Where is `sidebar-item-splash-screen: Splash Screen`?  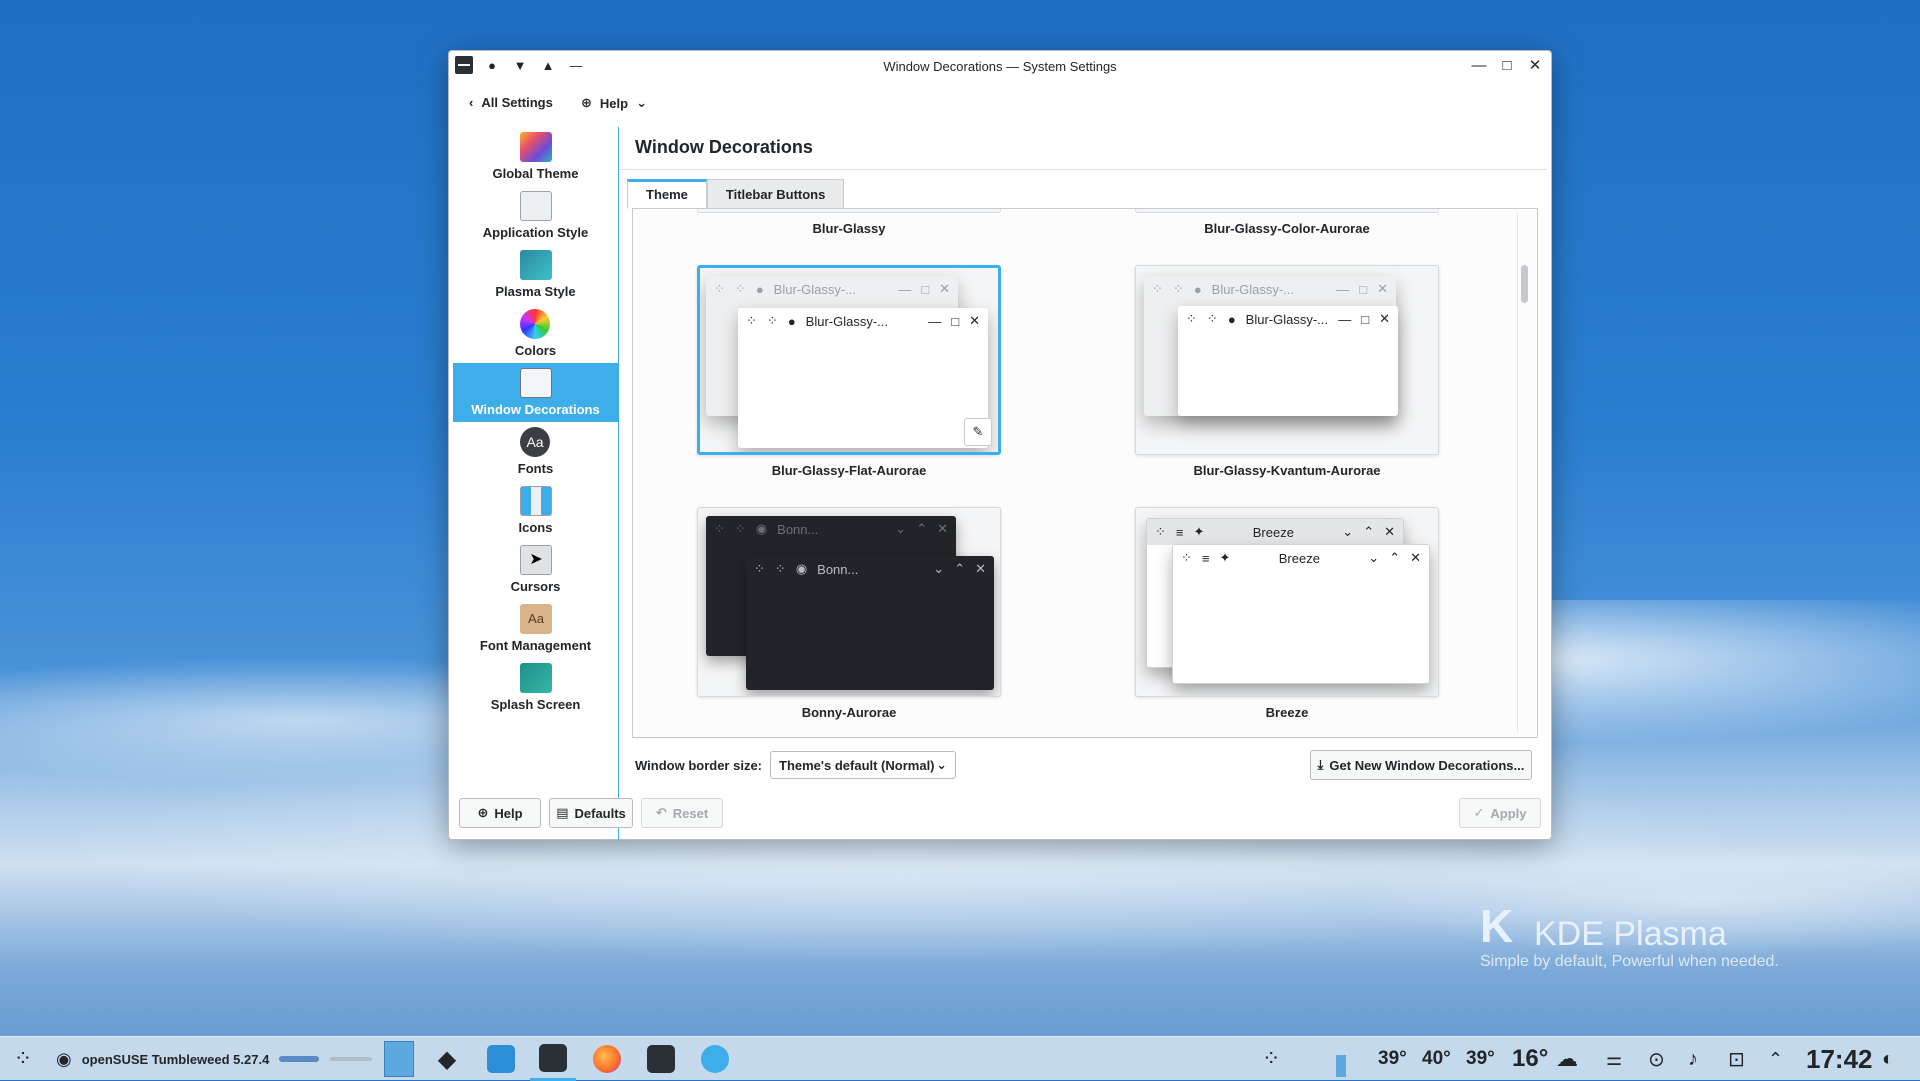 sidebar-item-splash-screen: Splash Screen is located at coordinates (535, 687).